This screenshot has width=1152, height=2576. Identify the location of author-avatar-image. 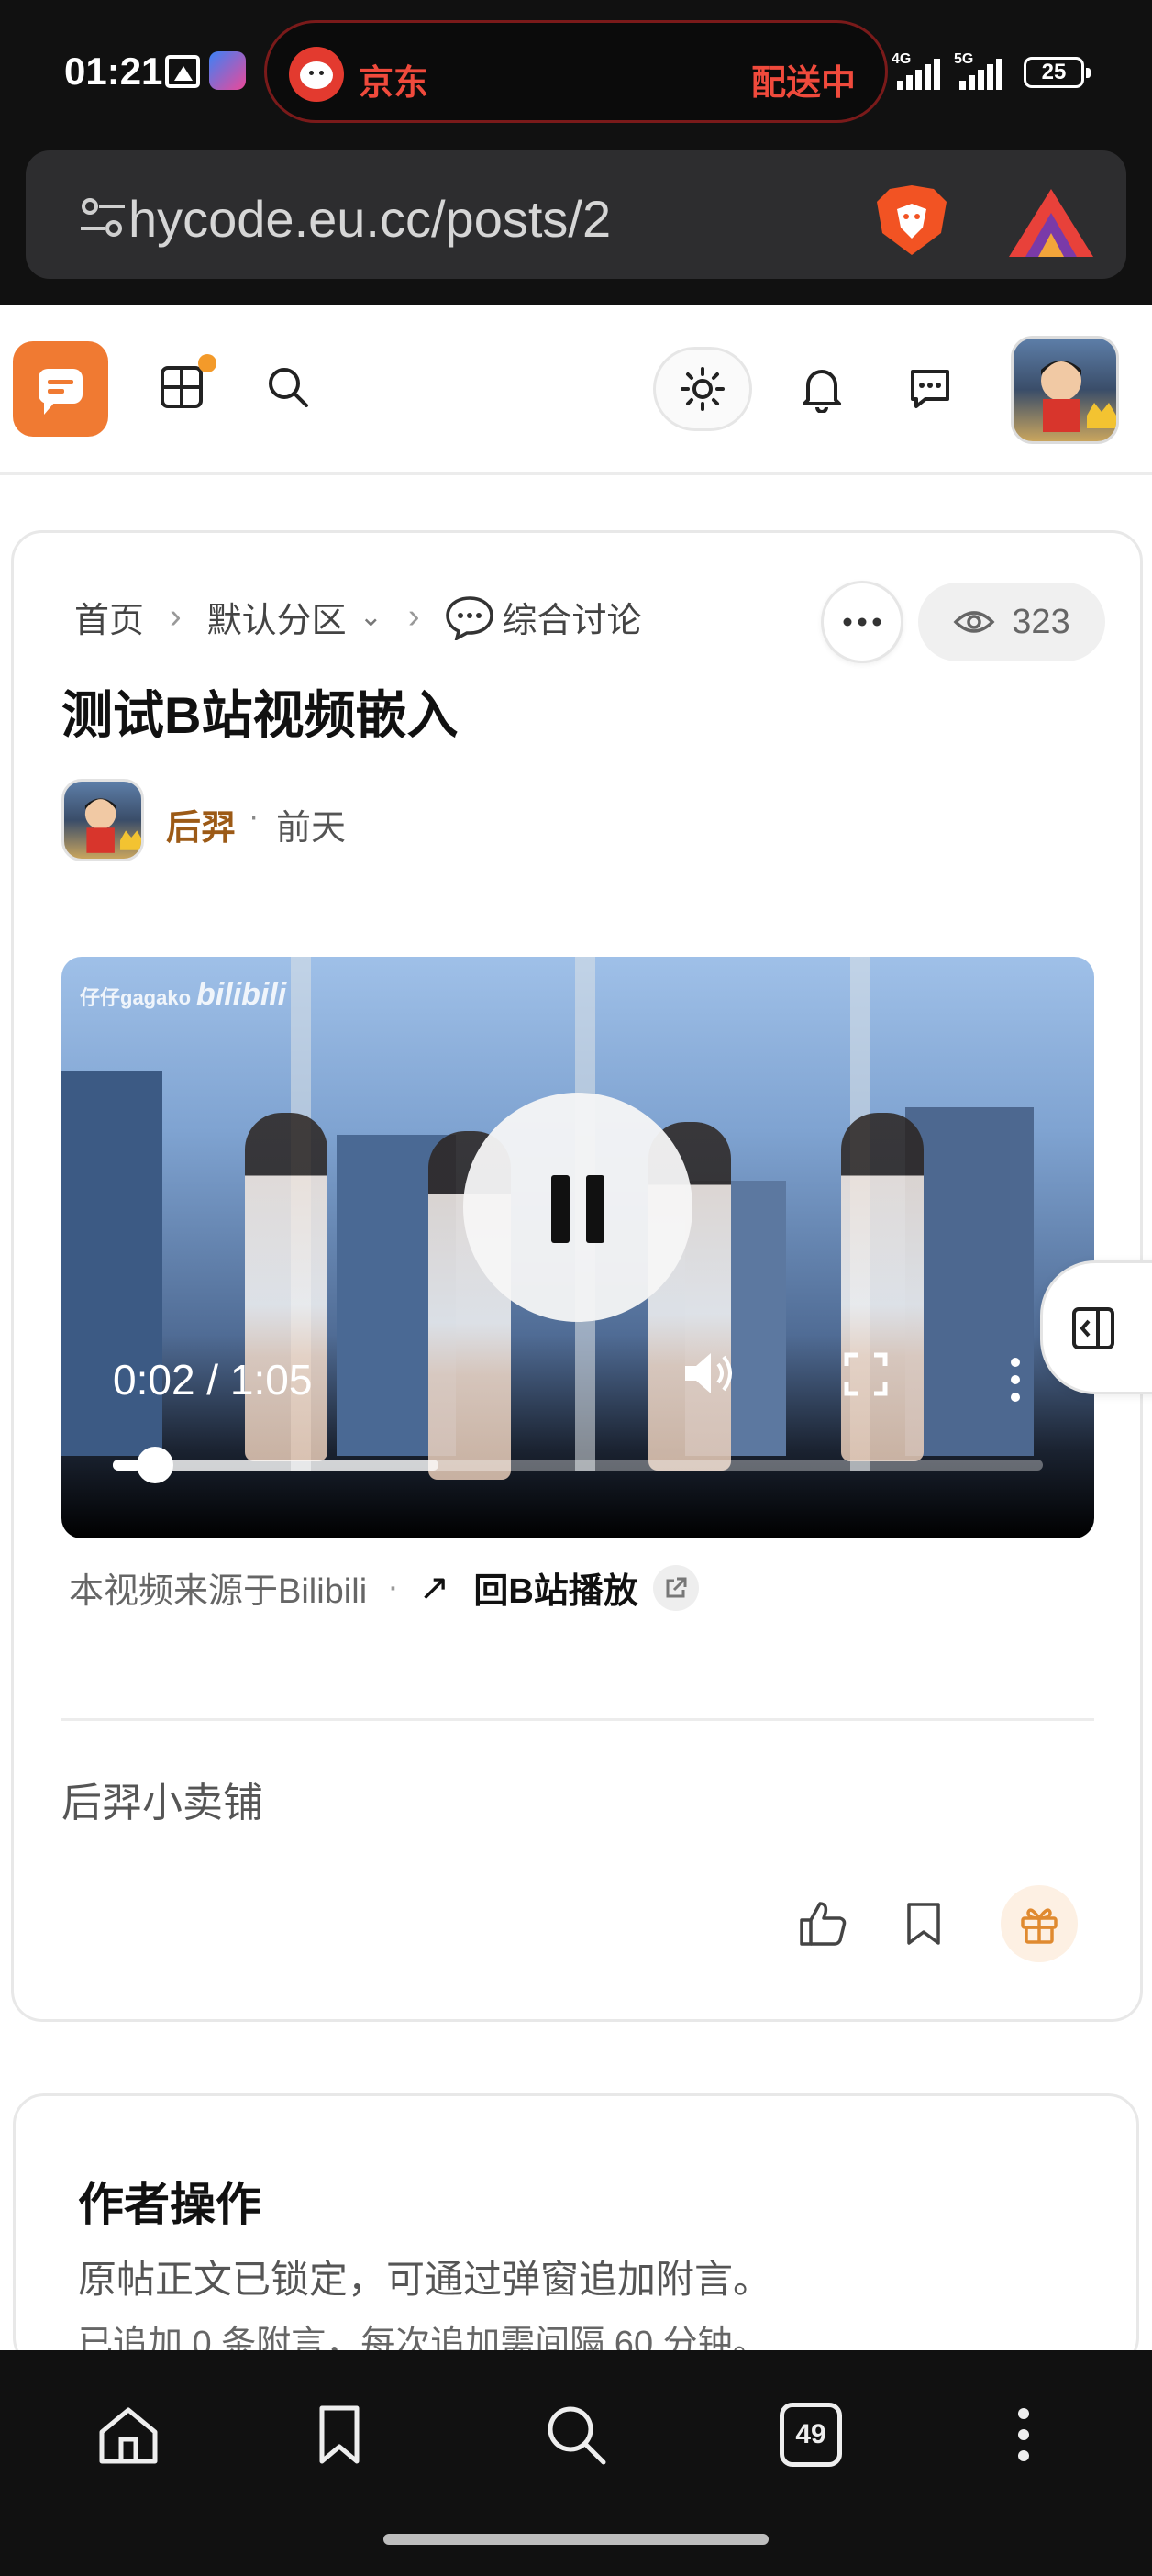
(112, 825).